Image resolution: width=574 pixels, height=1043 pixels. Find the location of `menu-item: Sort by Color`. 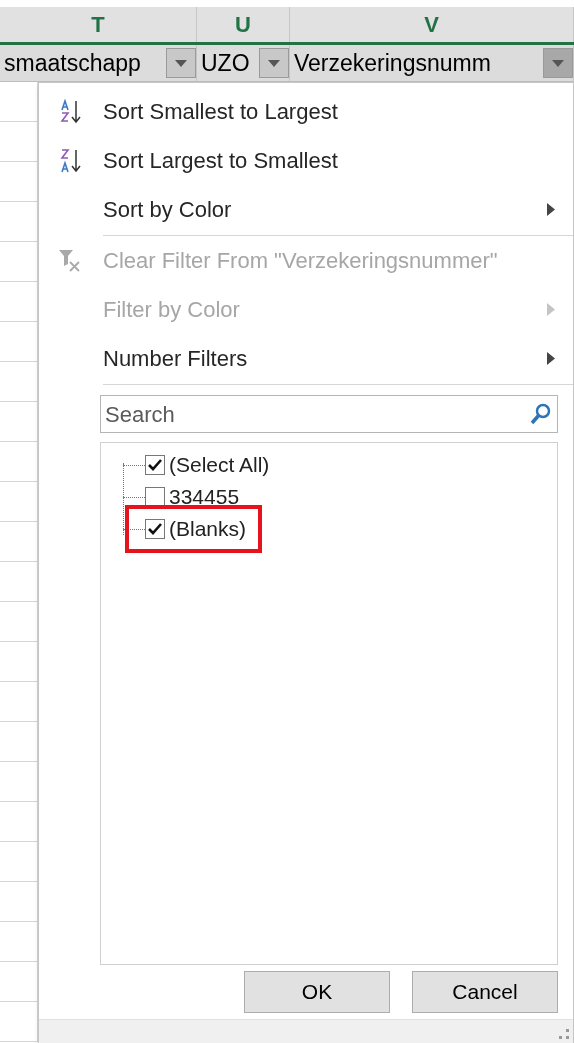

menu-item: Sort by Color is located at coordinates (306, 209).